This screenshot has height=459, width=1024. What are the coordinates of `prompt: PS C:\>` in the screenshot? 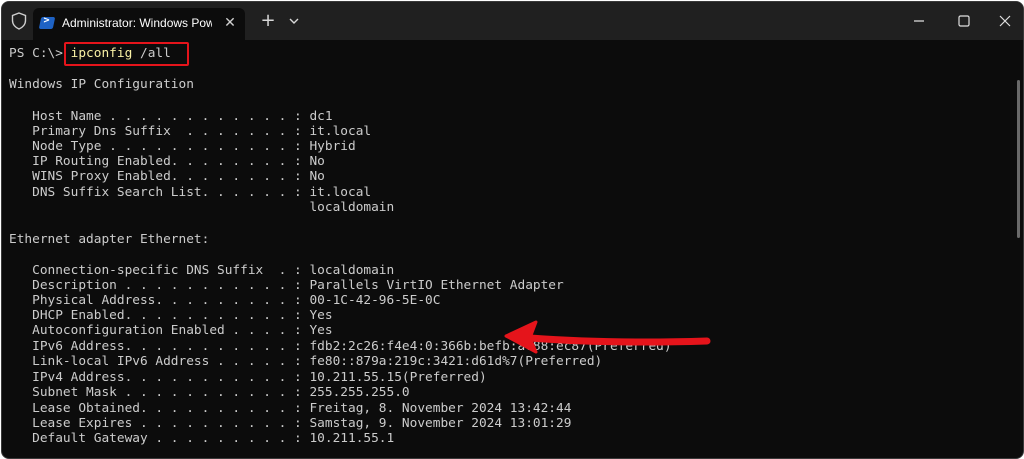 It's located at (40, 53).